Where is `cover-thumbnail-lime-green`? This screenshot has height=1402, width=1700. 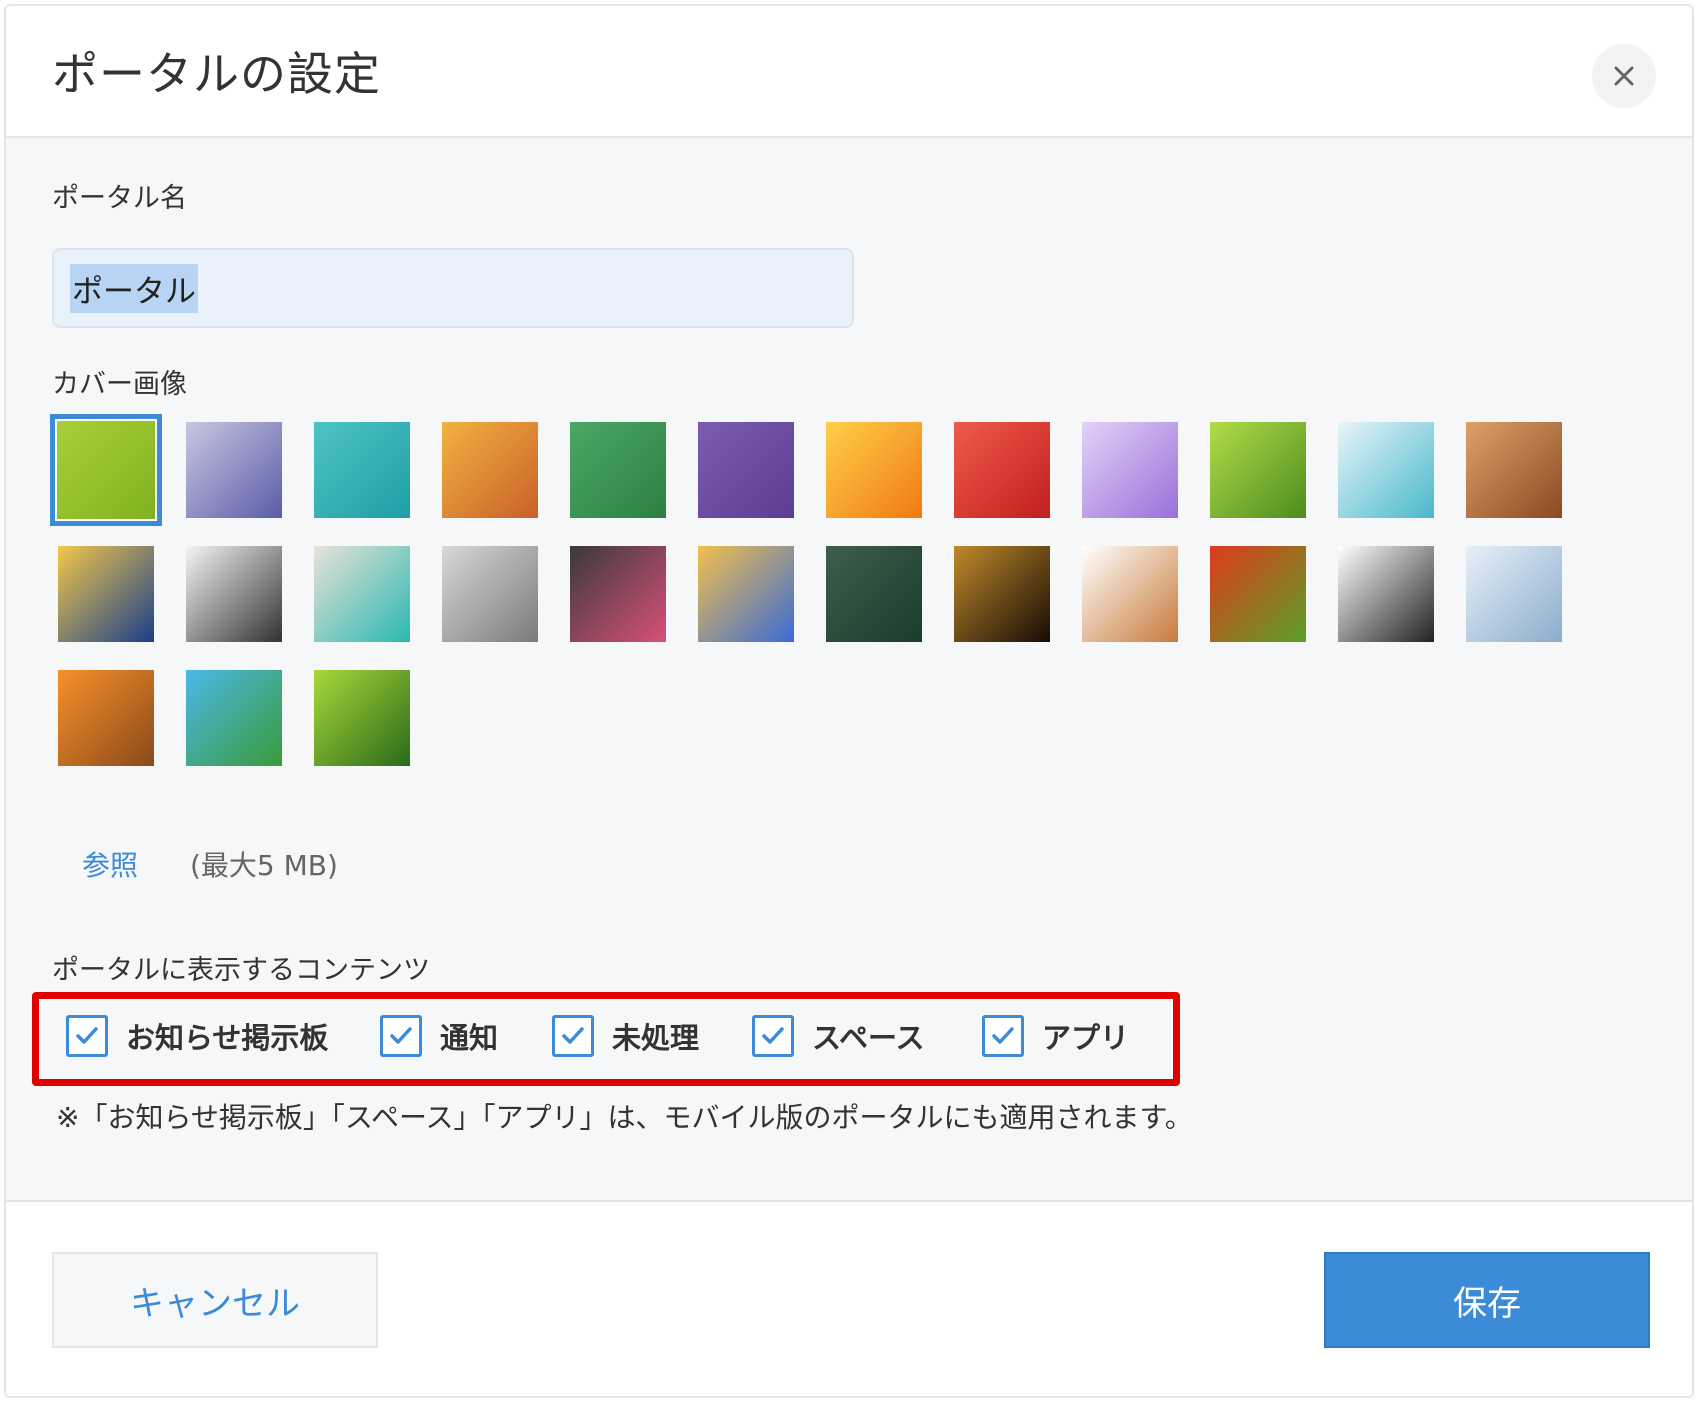
cover-thumbnail-lime-green is located at coordinates (106, 470).